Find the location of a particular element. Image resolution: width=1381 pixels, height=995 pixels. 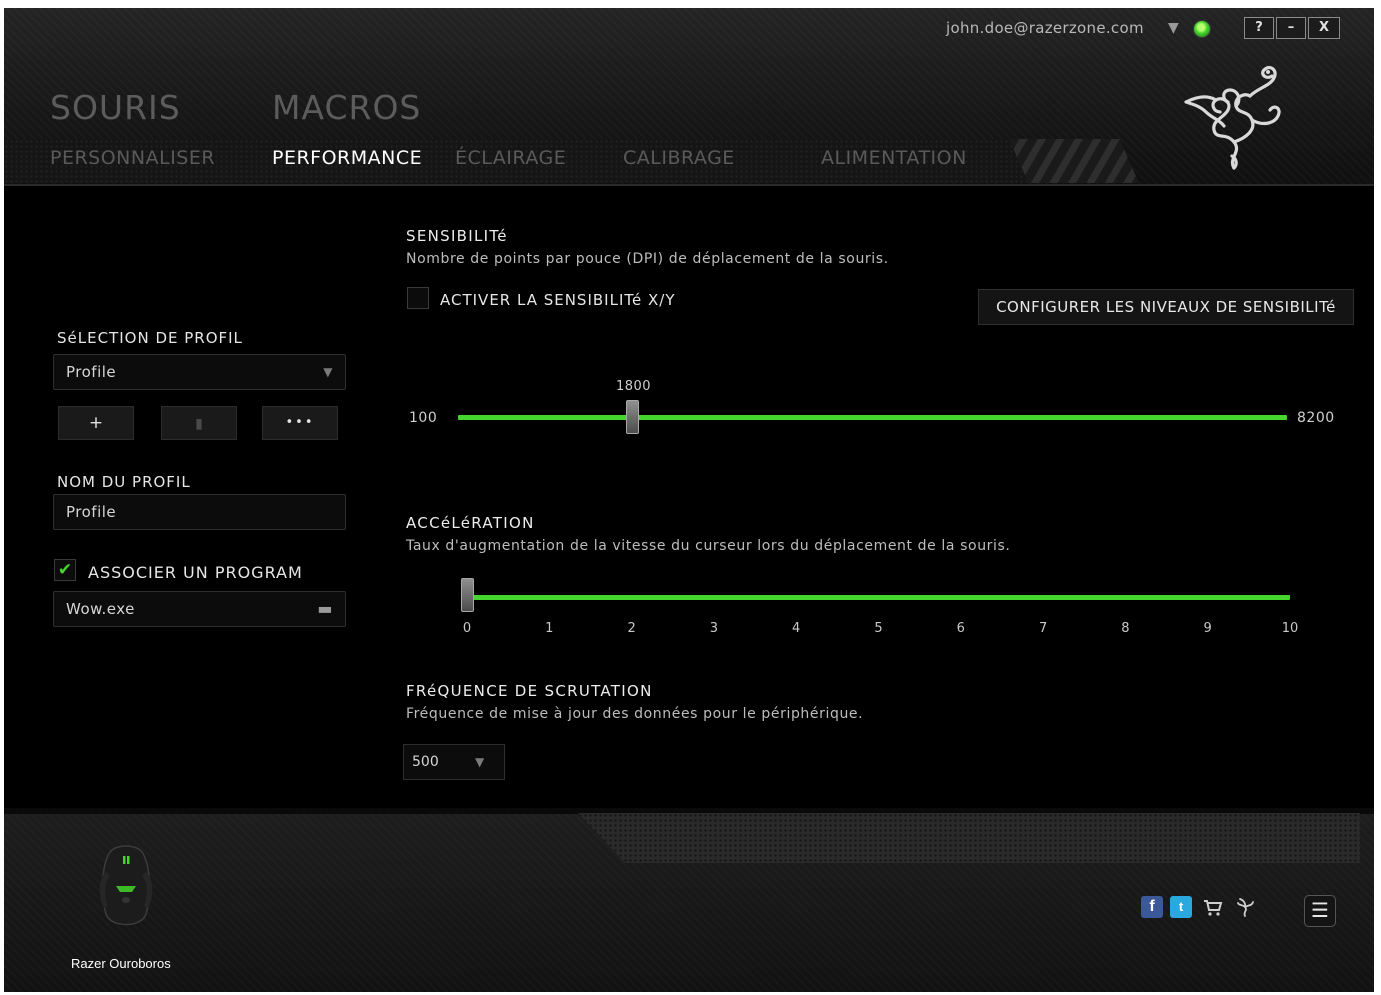

account-email: john.doe@razerzone.com is located at coordinates (1045, 28).